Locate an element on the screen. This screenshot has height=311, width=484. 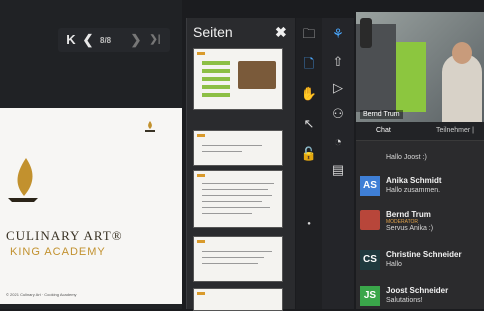
chat-message-text: Hallo Joost :) is located at coordinates (406, 157).